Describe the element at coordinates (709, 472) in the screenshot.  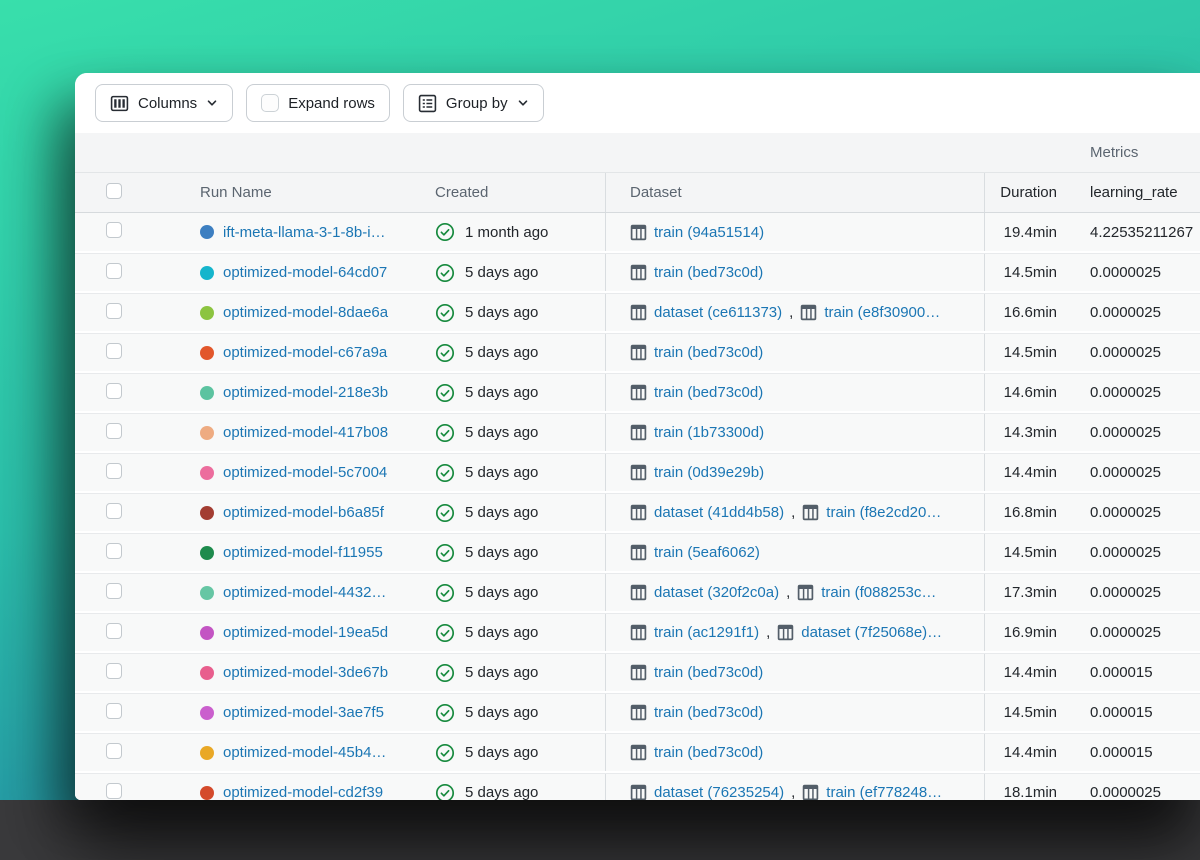
I see `dataset-link: train (0d39e29b)` at that location.